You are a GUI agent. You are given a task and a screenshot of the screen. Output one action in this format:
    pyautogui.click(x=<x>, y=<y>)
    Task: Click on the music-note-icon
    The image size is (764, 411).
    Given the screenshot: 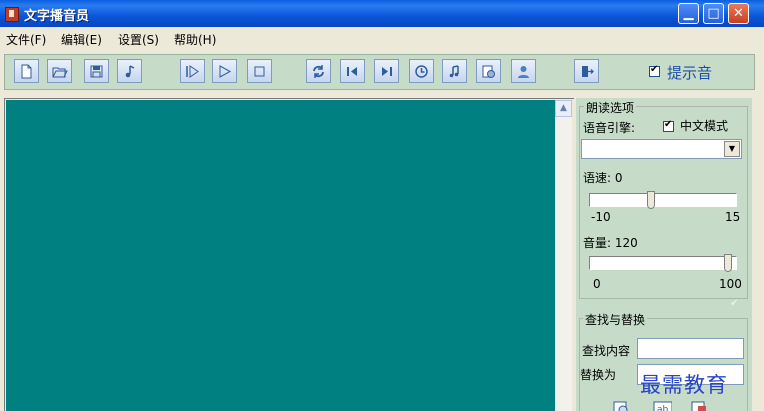 What is the action you would take?
    pyautogui.click(x=130, y=71)
    